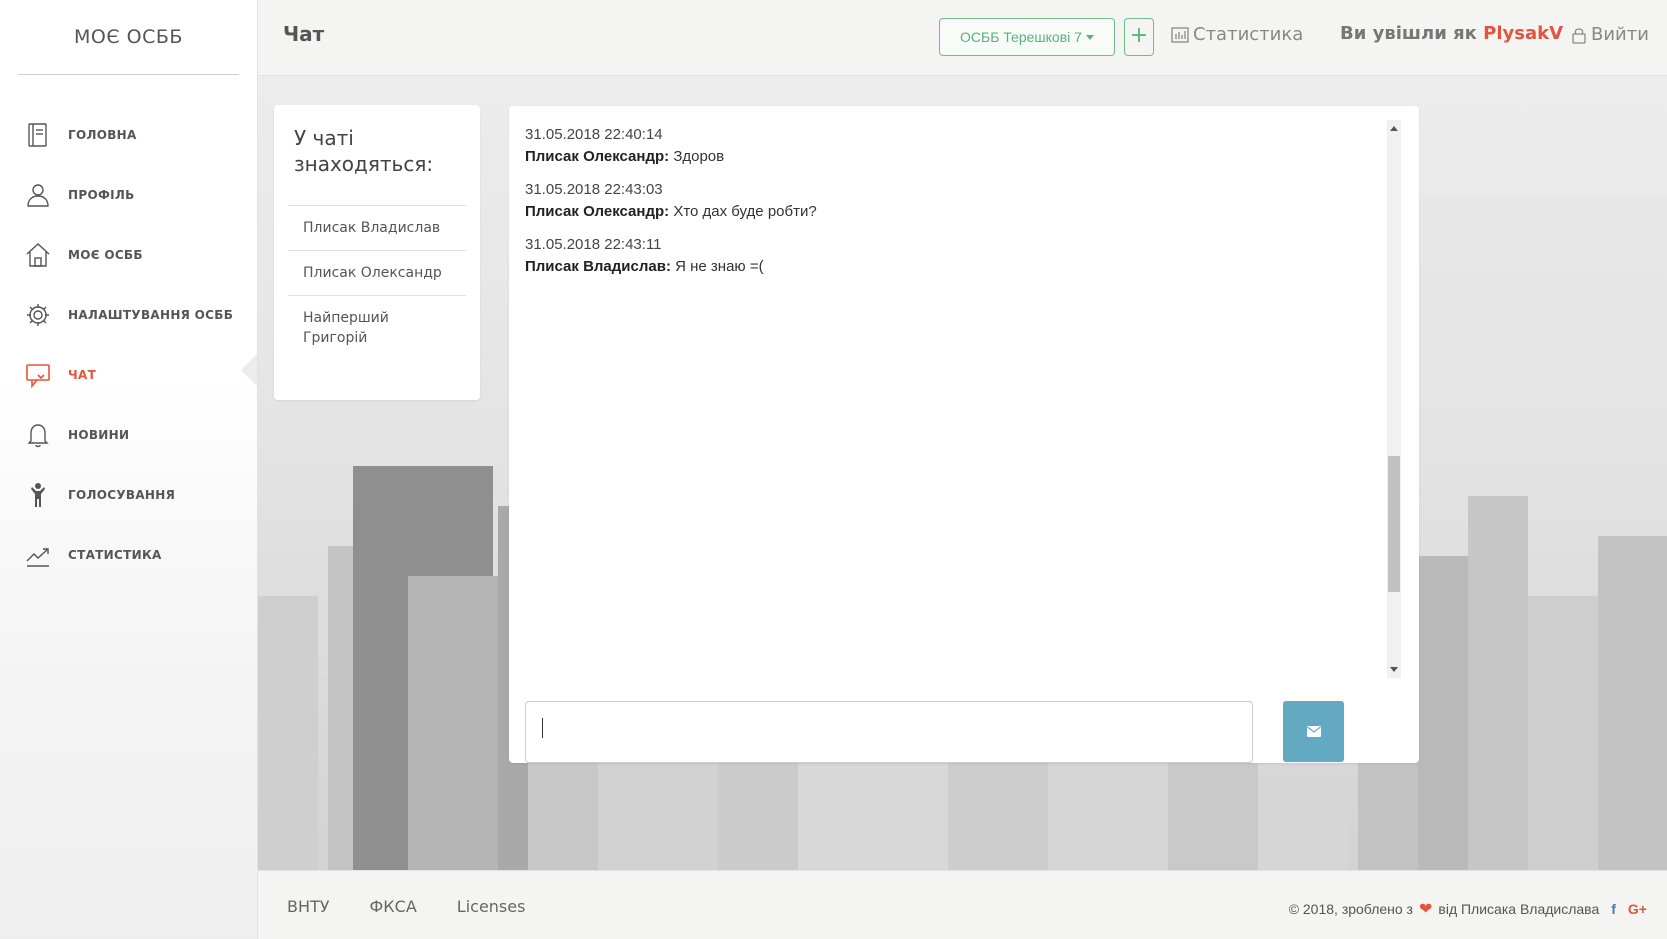 The width and height of the screenshot is (1667, 939). What do you see at coordinates (115, 555) in the screenshot?
I see `sidebar-item-label: СТАТИСТИКА` at bounding box center [115, 555].